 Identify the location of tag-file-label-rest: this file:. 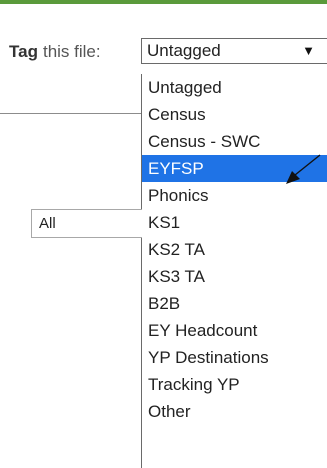
(71, 51).